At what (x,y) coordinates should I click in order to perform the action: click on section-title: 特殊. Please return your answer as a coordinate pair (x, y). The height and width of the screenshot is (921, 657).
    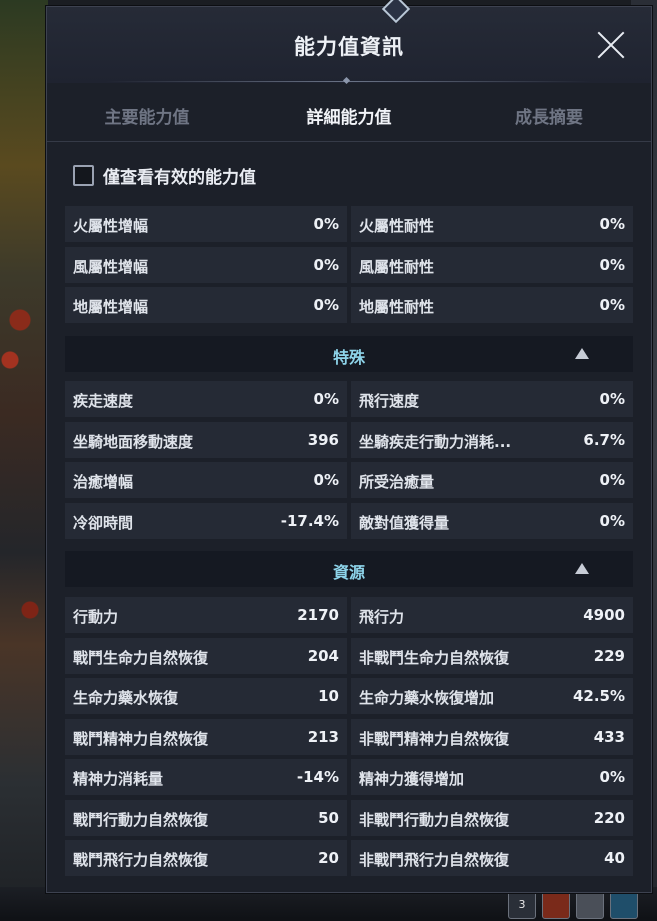
    Looking at the image, I should click on (348, 357).